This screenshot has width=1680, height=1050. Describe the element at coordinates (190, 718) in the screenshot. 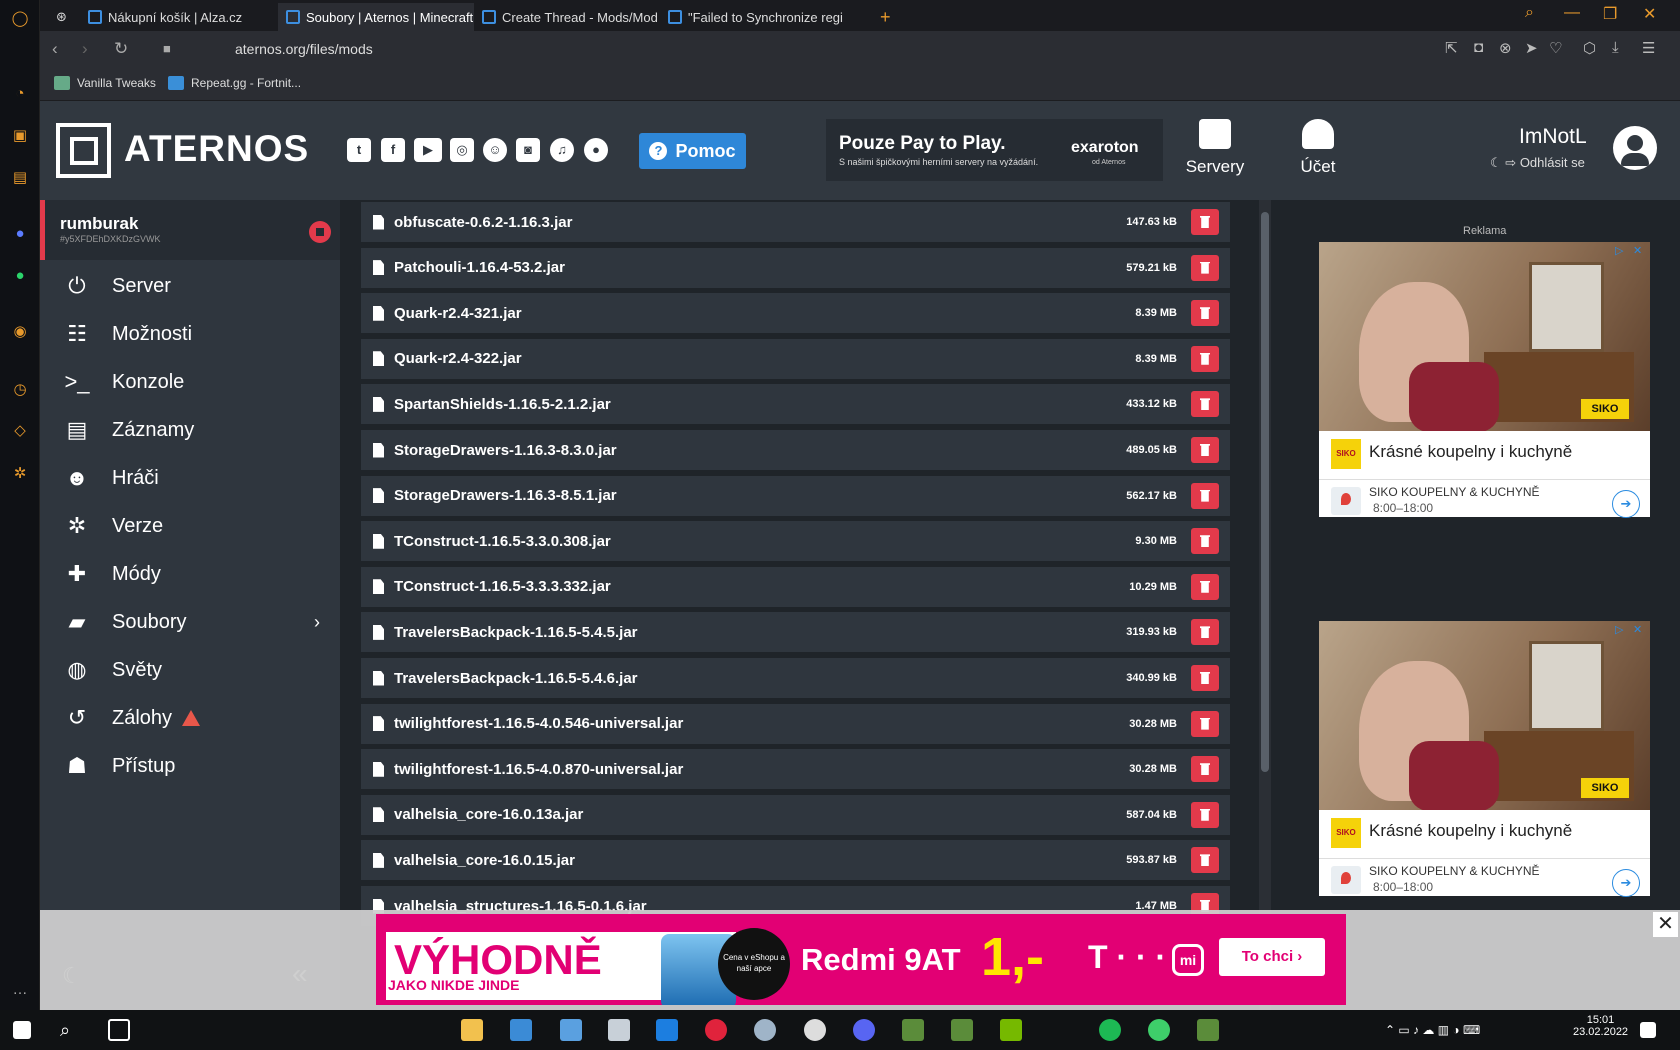

I see `sidebar-item-backups: ↺ Zálohy` at that location.